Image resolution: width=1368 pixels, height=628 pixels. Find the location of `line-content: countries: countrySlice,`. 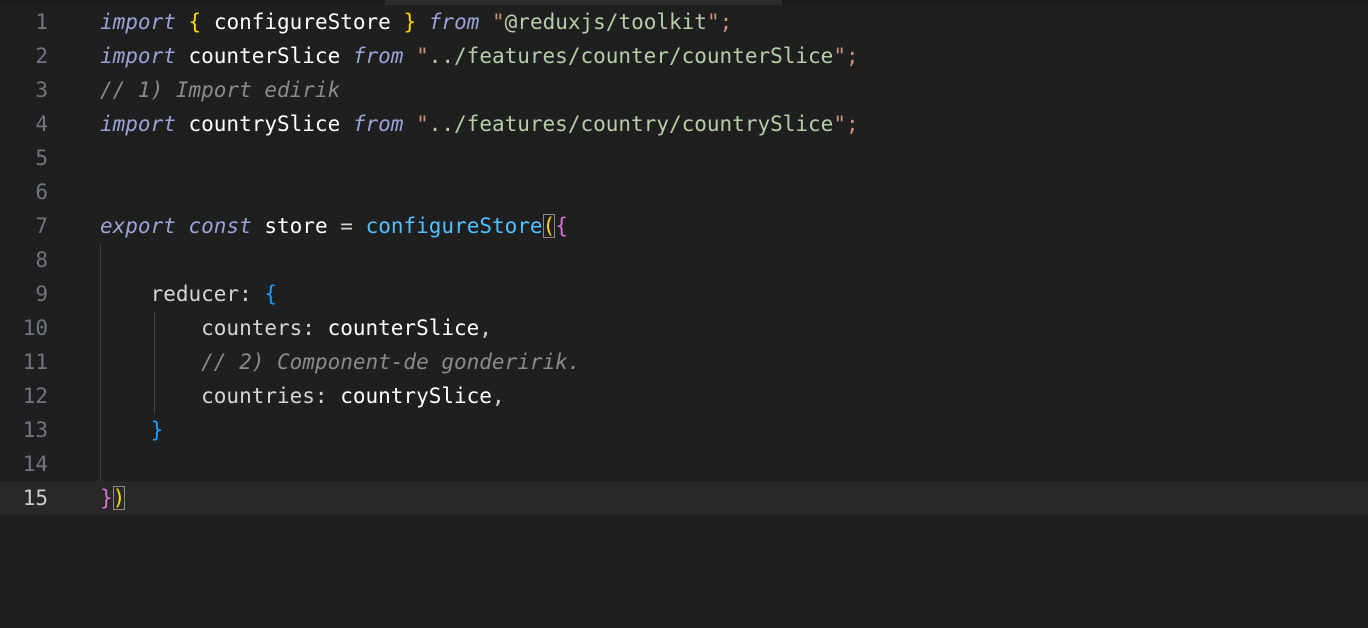

line-content: countries: countrySlice, is located at coordinates (302, 396).